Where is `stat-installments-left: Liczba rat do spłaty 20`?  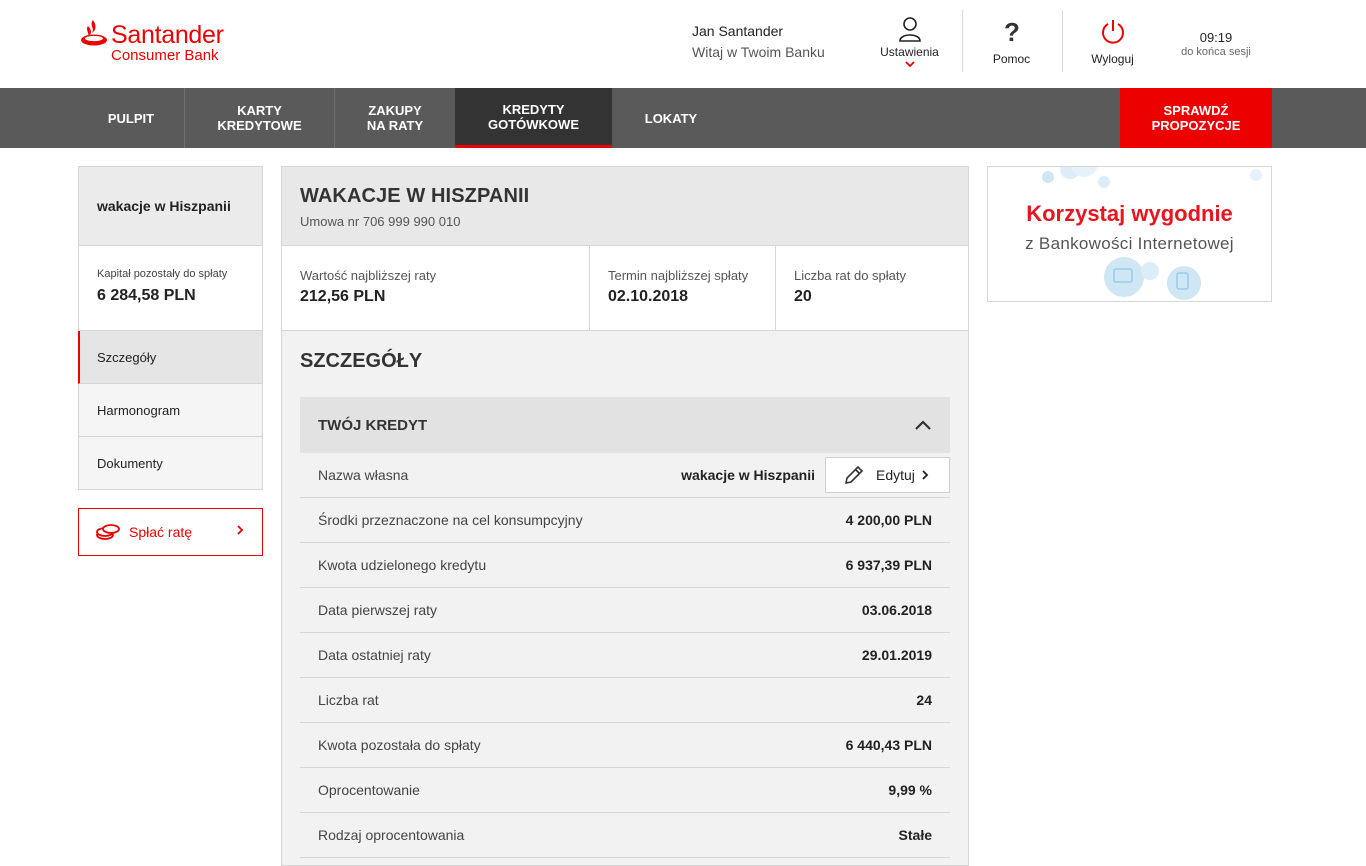
stat-installments-left: Liczba rat do spłaty 20 is located at coordinates (871, 288).